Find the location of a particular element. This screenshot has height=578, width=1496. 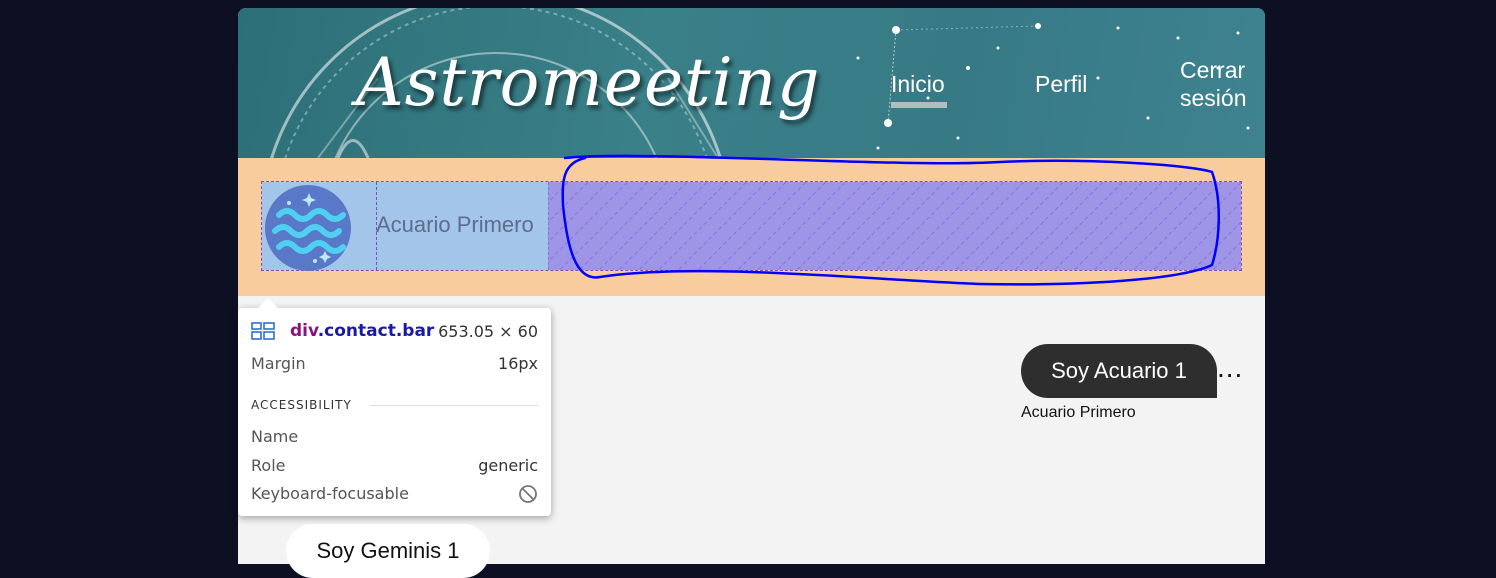

name-row: Name is located at coordinates (394, 436).